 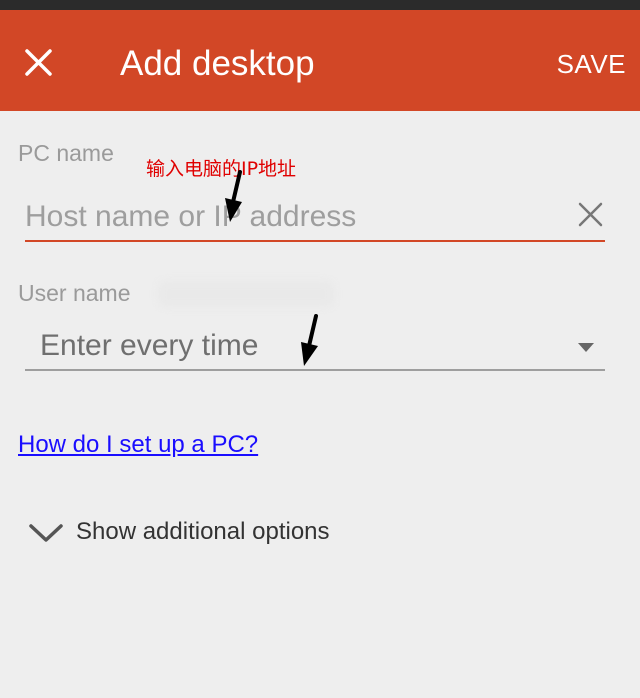 What do you see at coordinates (46, 533) in the screenshot?
I see `chevron-down-icon` at bounding box center [46, 533].